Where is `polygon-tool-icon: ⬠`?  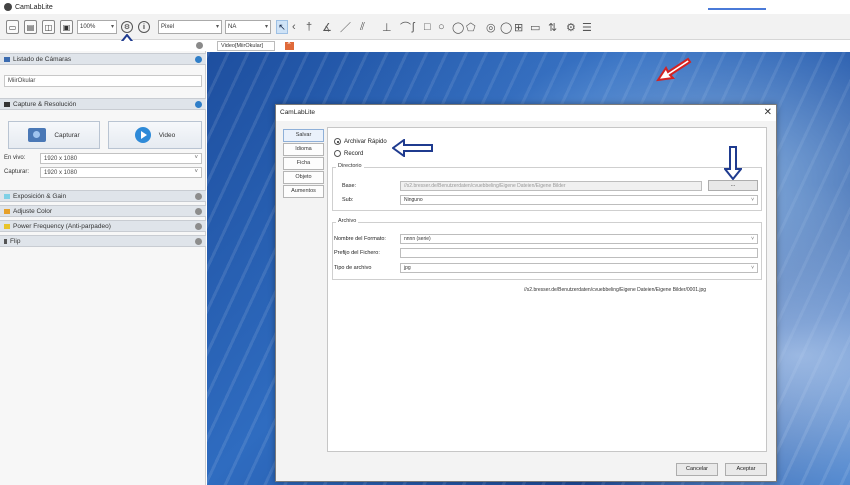
polygon-tool-icon: ⬠ is located at coordinates (471, 27).